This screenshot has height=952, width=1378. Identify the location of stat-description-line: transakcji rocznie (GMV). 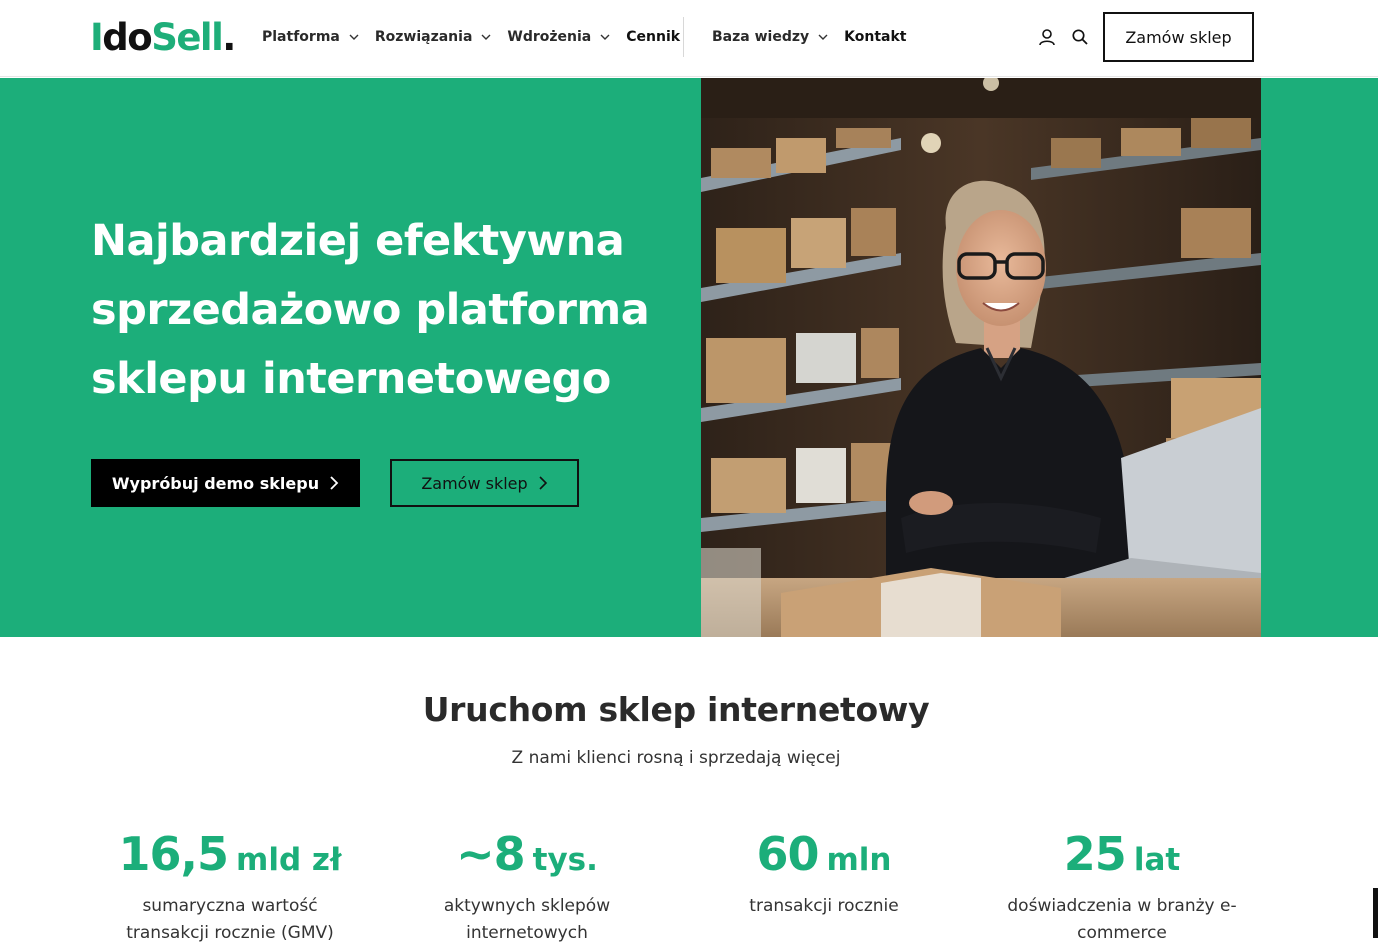
(230, 933).